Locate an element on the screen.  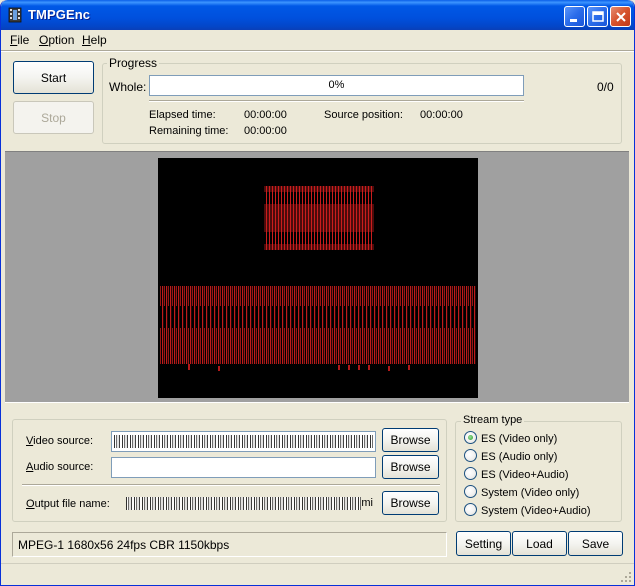
whole-progress-bar: 0% is located at coordinates (336, 85).